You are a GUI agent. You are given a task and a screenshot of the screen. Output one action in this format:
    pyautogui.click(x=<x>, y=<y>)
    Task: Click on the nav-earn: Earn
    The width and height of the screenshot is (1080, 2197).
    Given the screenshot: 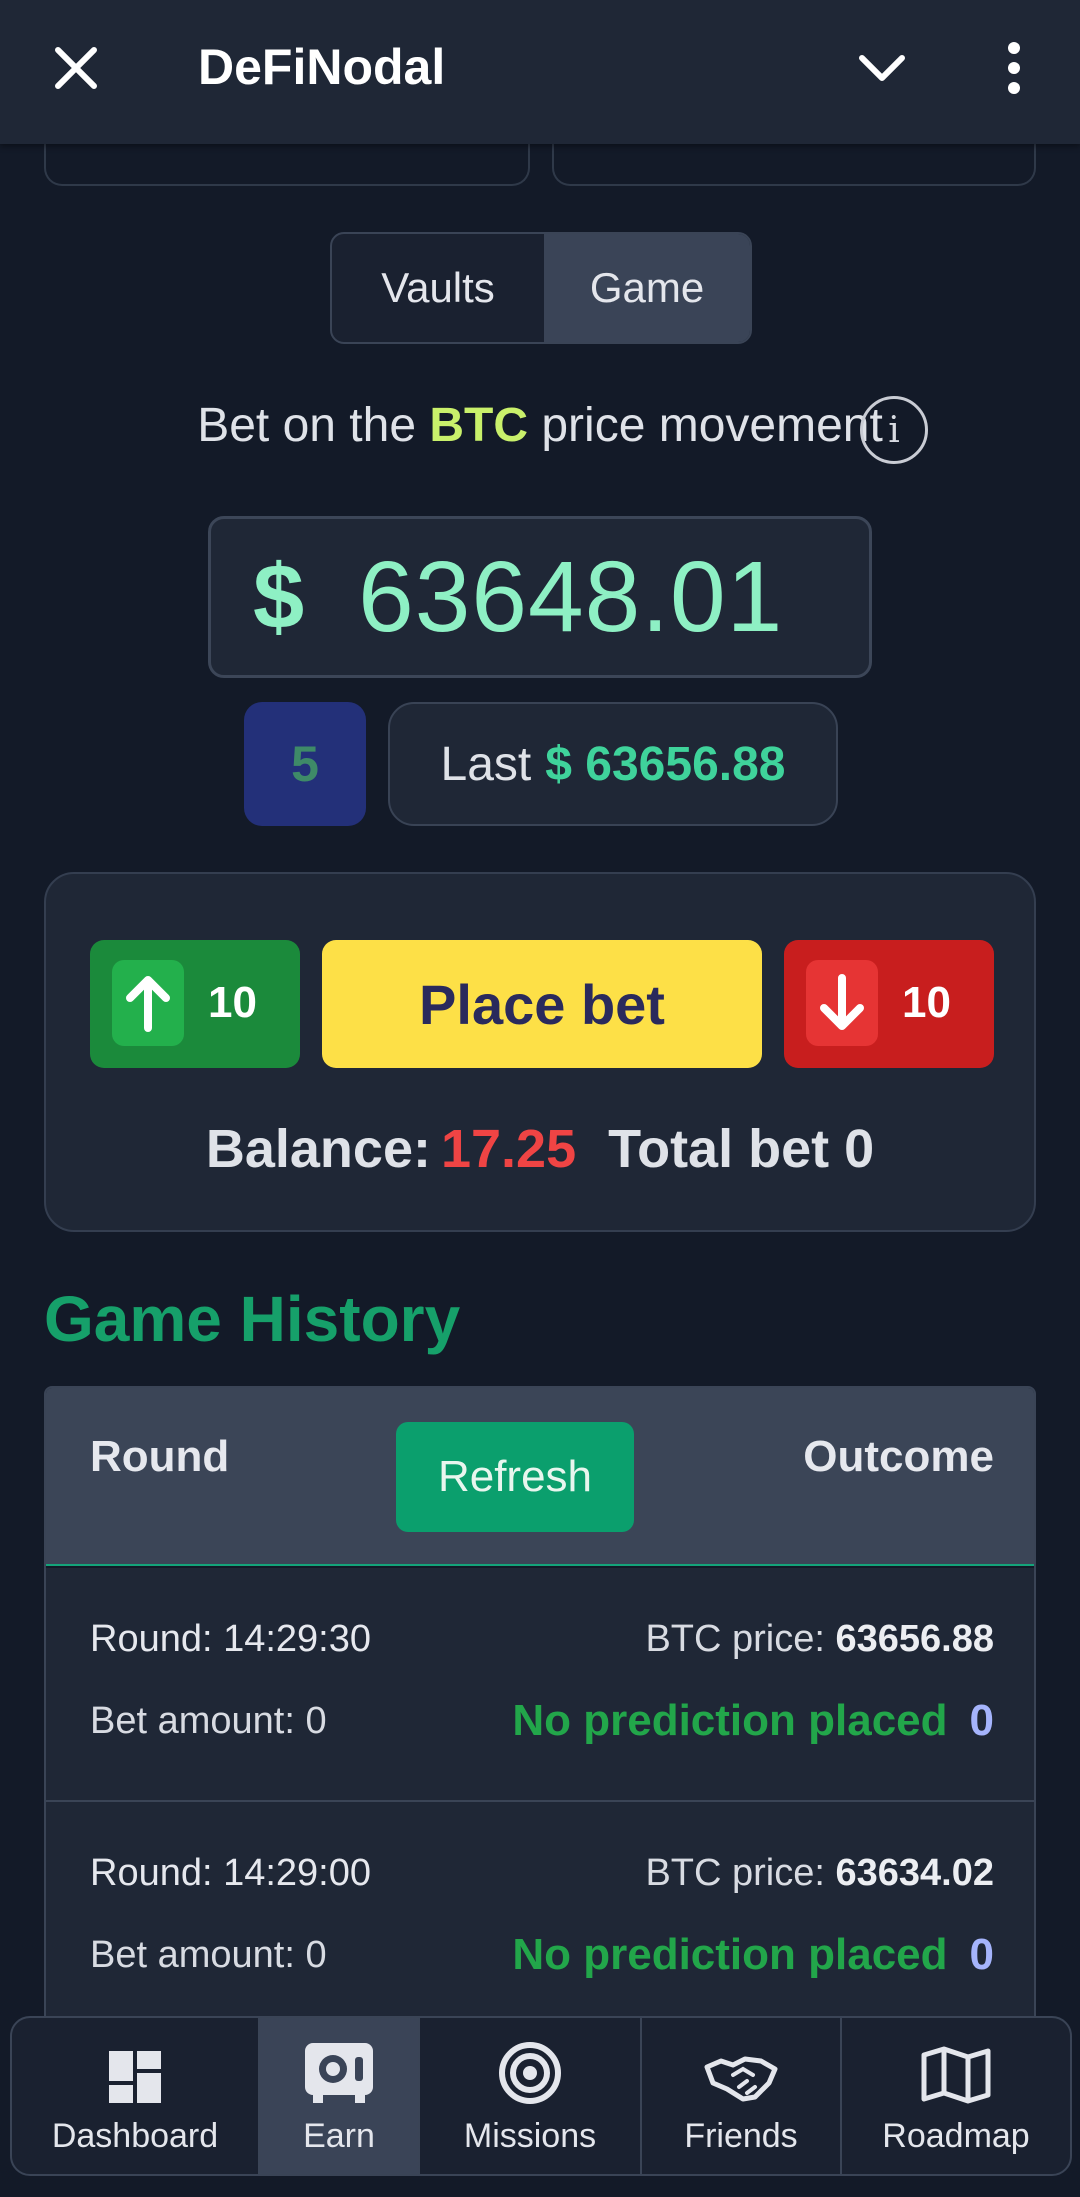 What is the action you would take?
    pyautogui.click(x=340, y=2096)
    